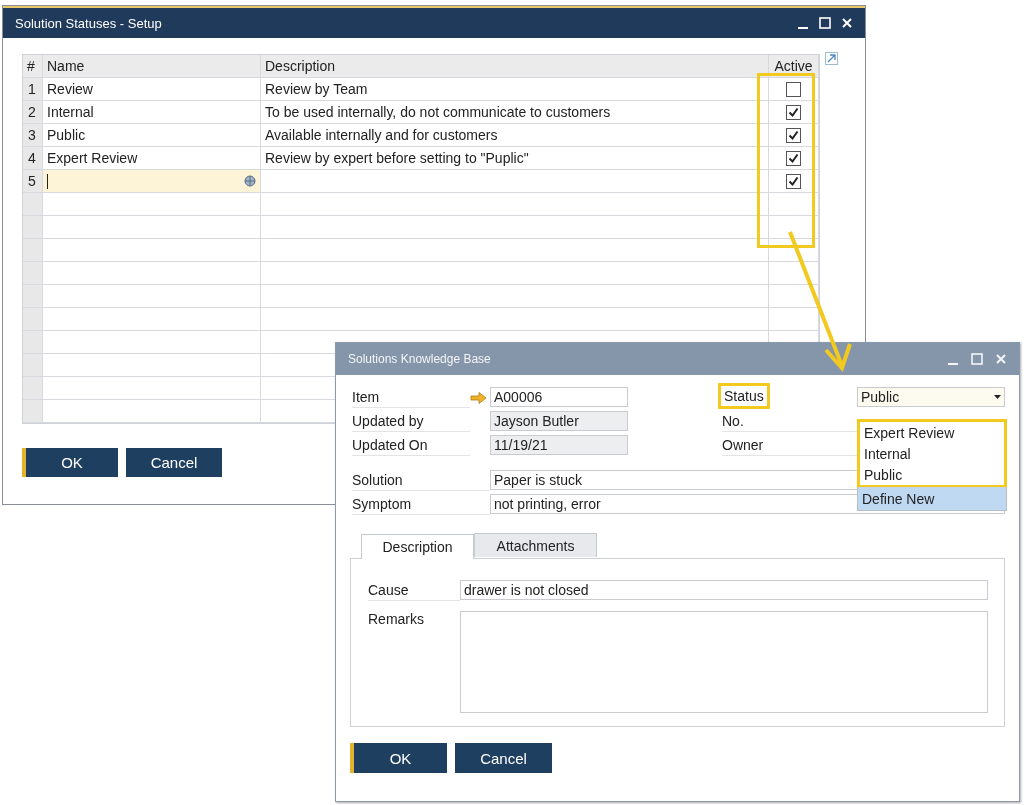 This screenshot has height=805, width=1024. What do you see at coordinates (33, 181) in the screenshot?
I see `row-number: 5` at bounding box center [33, 181].